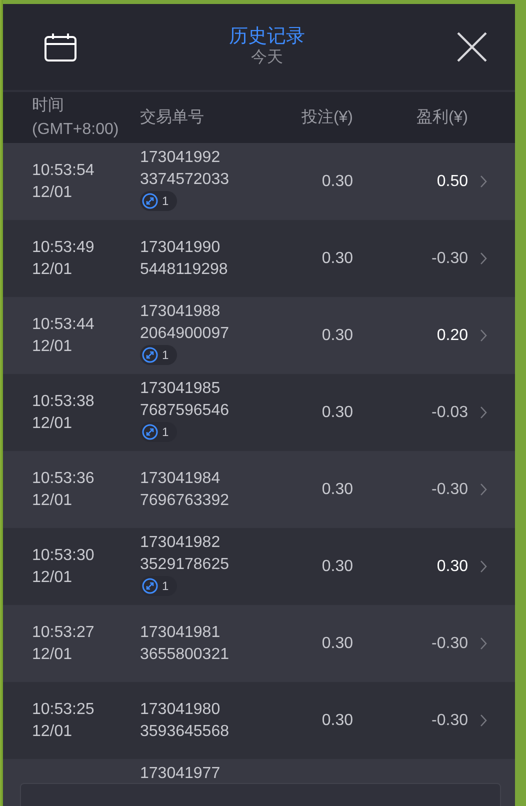 This screenshot has height=806, width=526. What do you see at coordinates (185, 334) in the screenshot?
I see `order-number: 2064900097` at bounding box center [185, 334].